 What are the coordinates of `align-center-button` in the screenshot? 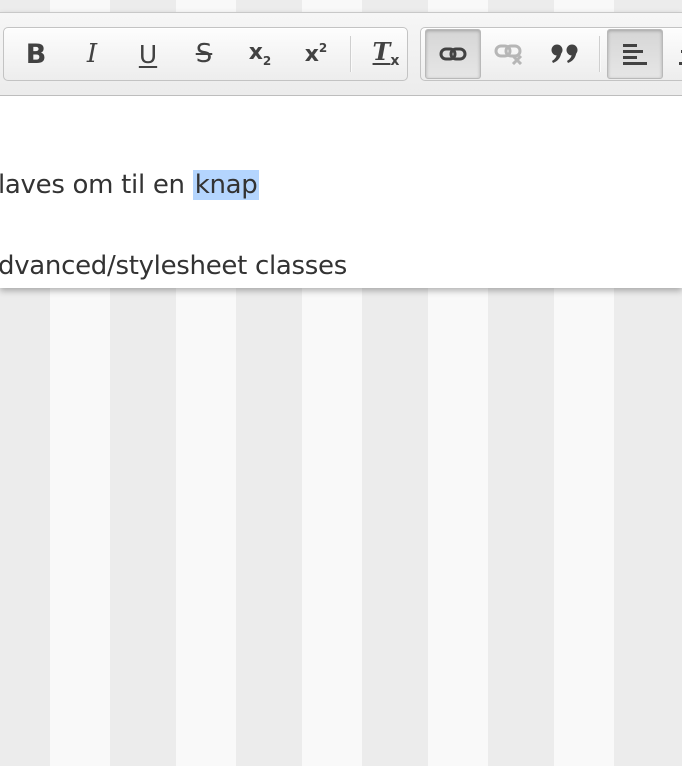 It's located at (672, 54).